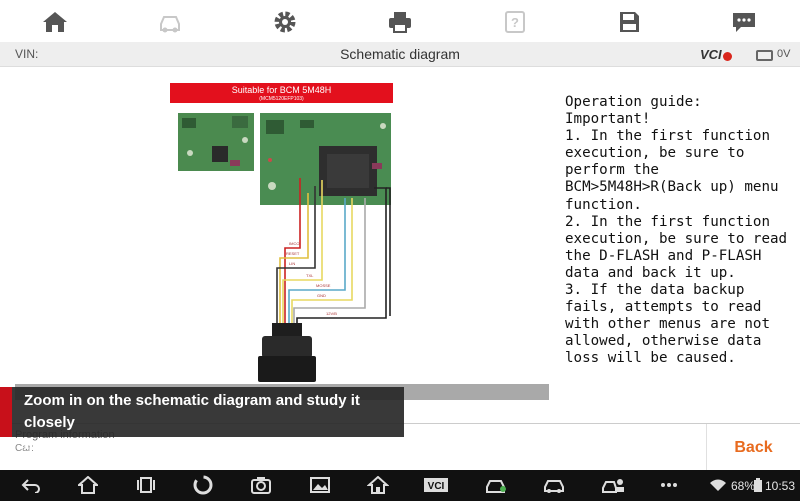 The width and height of the screenshot is (800, 501). I want to click on vci-label: VCI, so click(711, 54).